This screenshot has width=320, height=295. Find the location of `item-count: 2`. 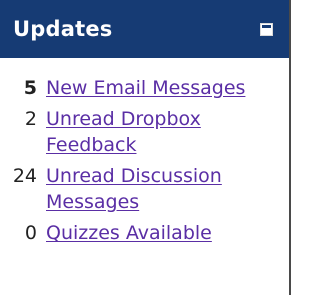

item-count: 2 is located at coordinates (30, 119).